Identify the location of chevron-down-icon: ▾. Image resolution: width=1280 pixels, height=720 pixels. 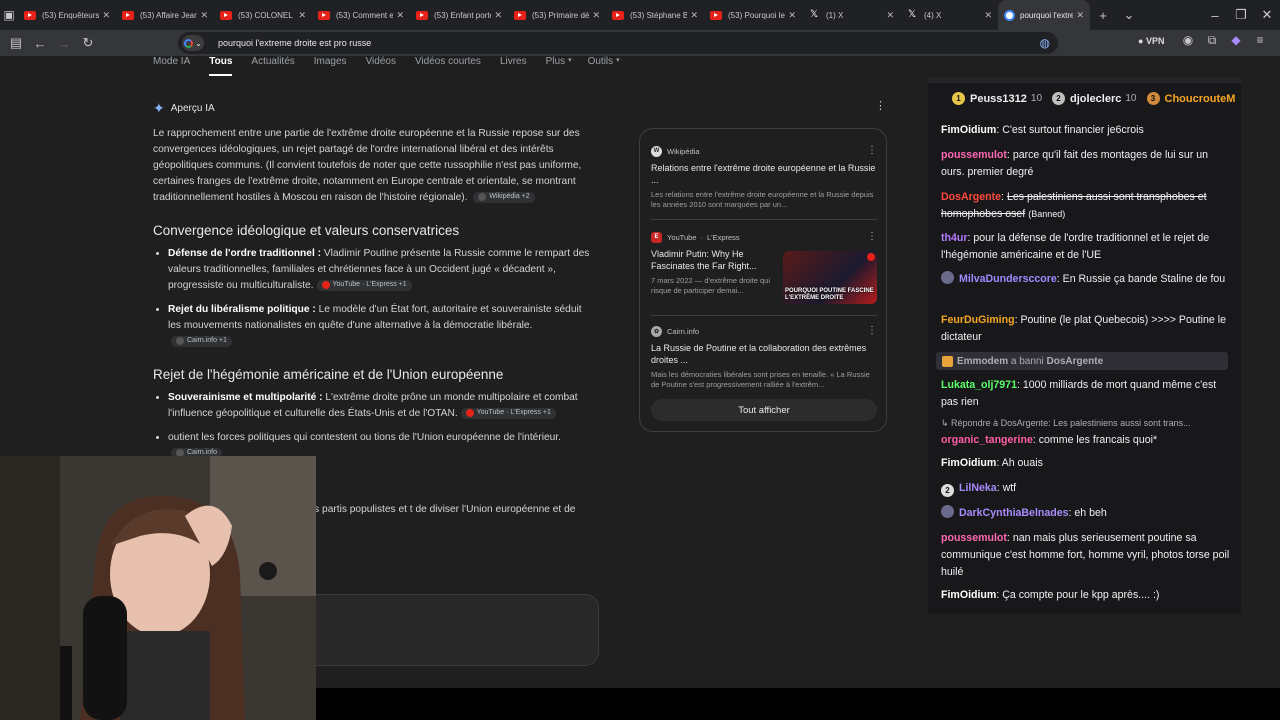
(618, 60).